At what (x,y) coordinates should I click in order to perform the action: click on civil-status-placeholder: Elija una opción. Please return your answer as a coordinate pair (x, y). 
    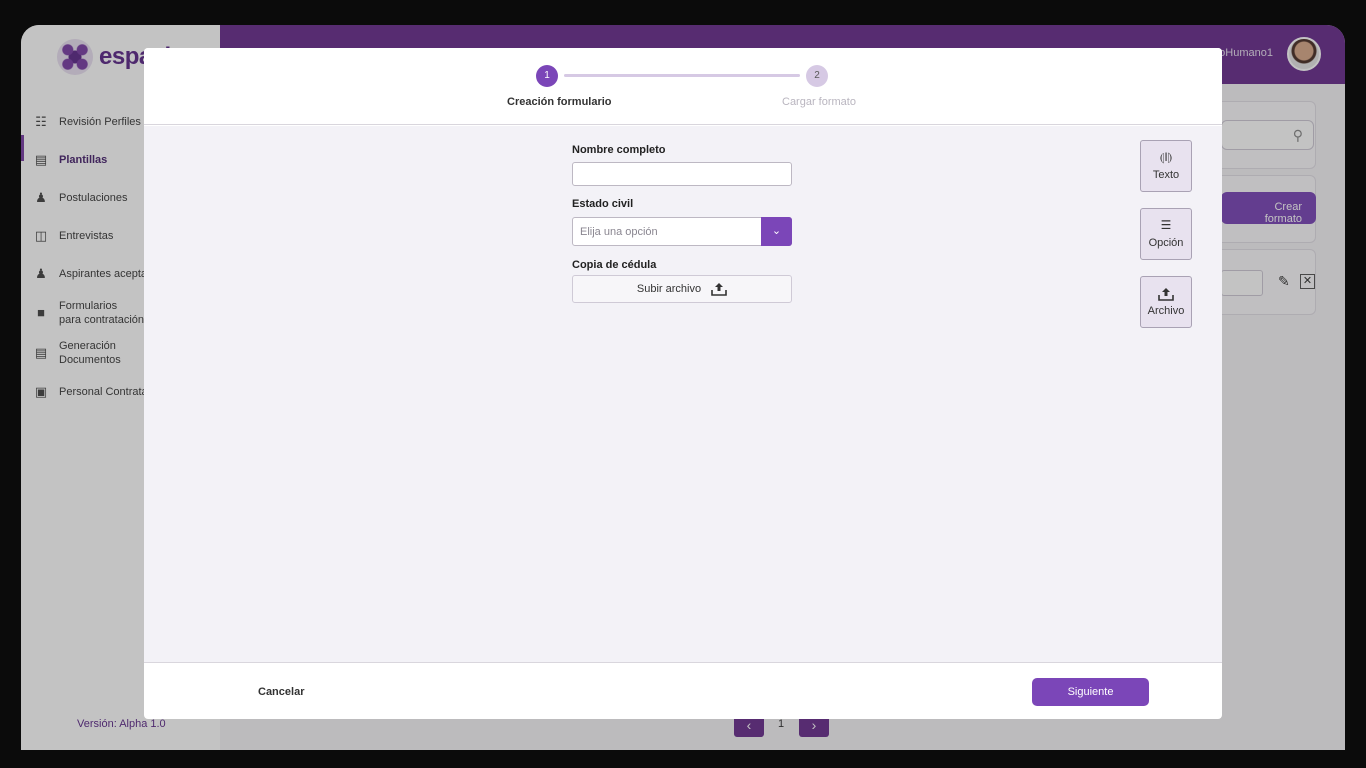
    Looking at the image, I should click on (619, 232).